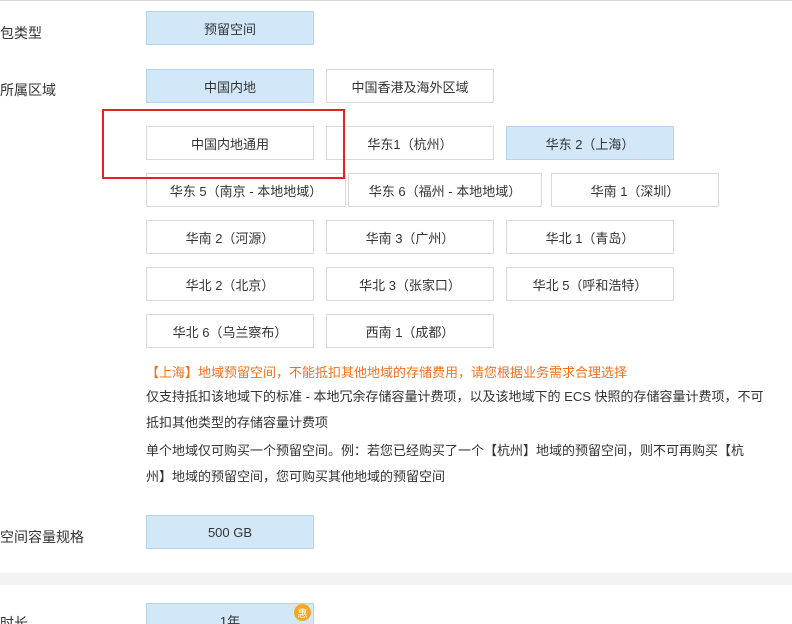 This screenshot has width=792, height=624. Describe the element at coordinates (237, 422) in the screenshot. I see `region-note-line-2: 抵扣其他类型的存储容量计费项` at that location.